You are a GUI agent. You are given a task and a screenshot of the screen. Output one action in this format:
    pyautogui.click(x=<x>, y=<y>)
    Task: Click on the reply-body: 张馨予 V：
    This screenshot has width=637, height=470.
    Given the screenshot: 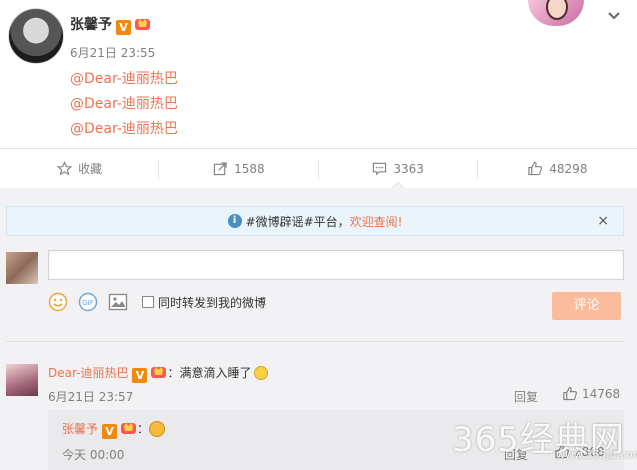 What is the action you would take?
    pyautogui.click(x=114, y=429)
    